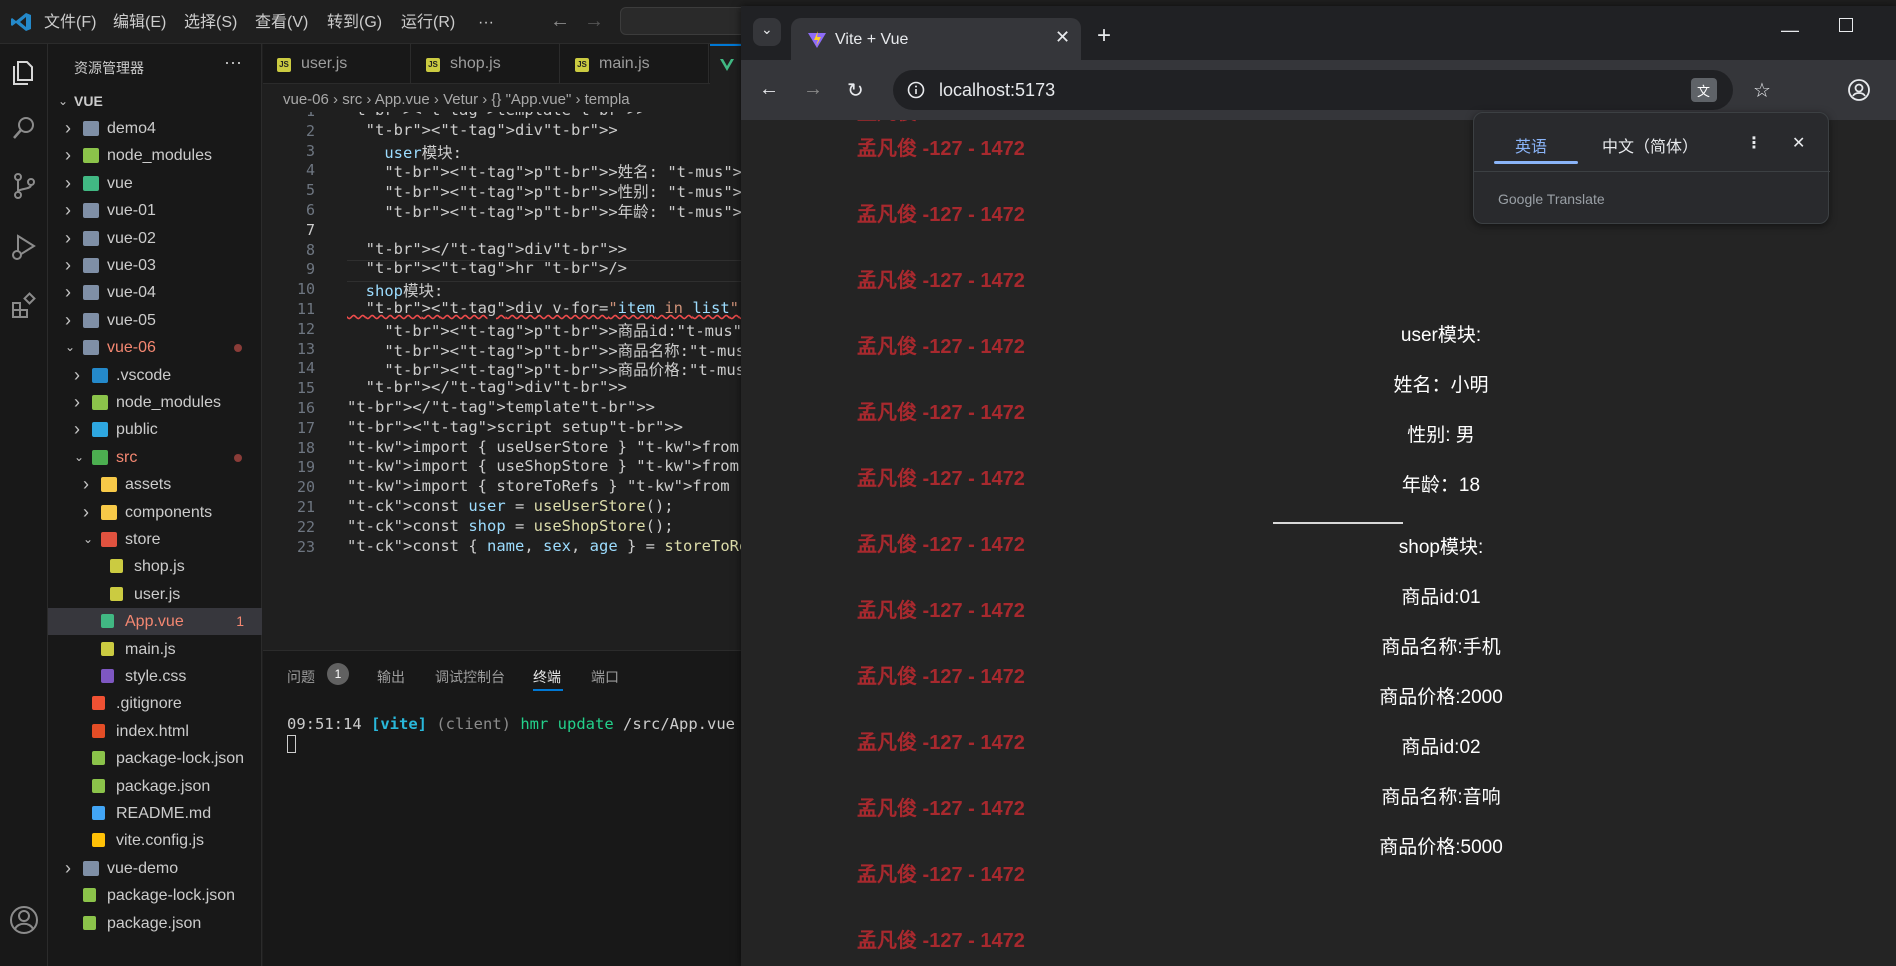 This screenshot has width=1896, height=966. I want to click on tree-item-label: vue, so click(120, 183).